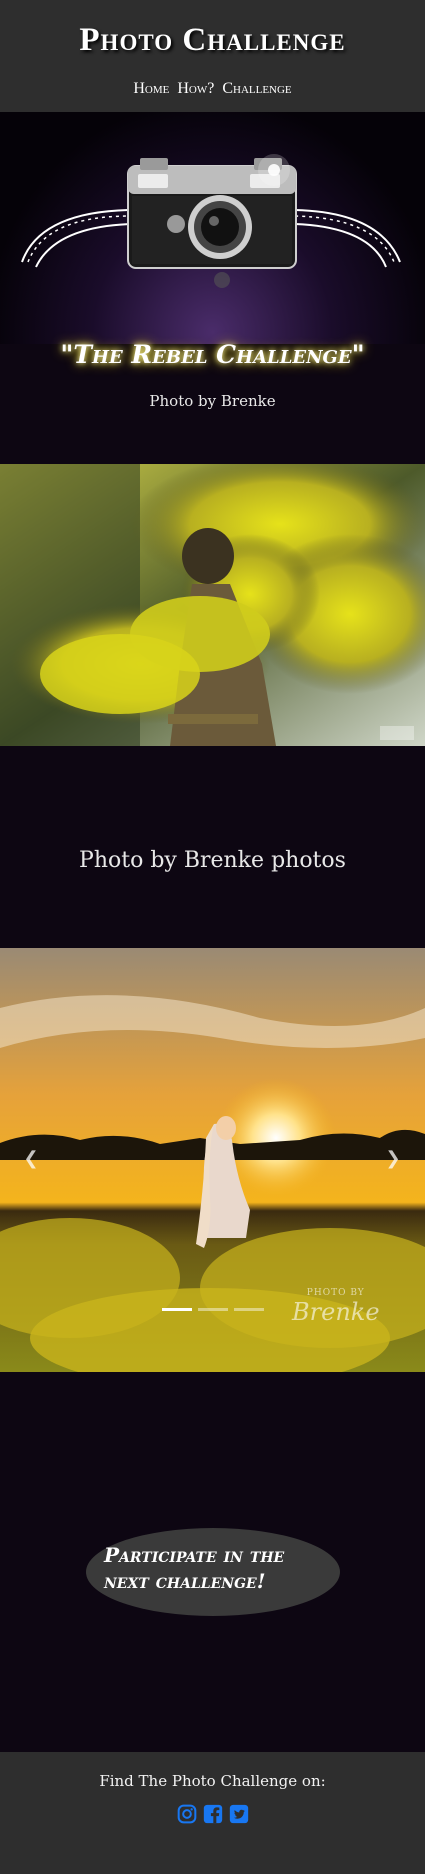 The height and width of the screenshot is (1874, 425). I want to click on photographer-watermark: PHOTO BY Brenke, so click(336, 1307).